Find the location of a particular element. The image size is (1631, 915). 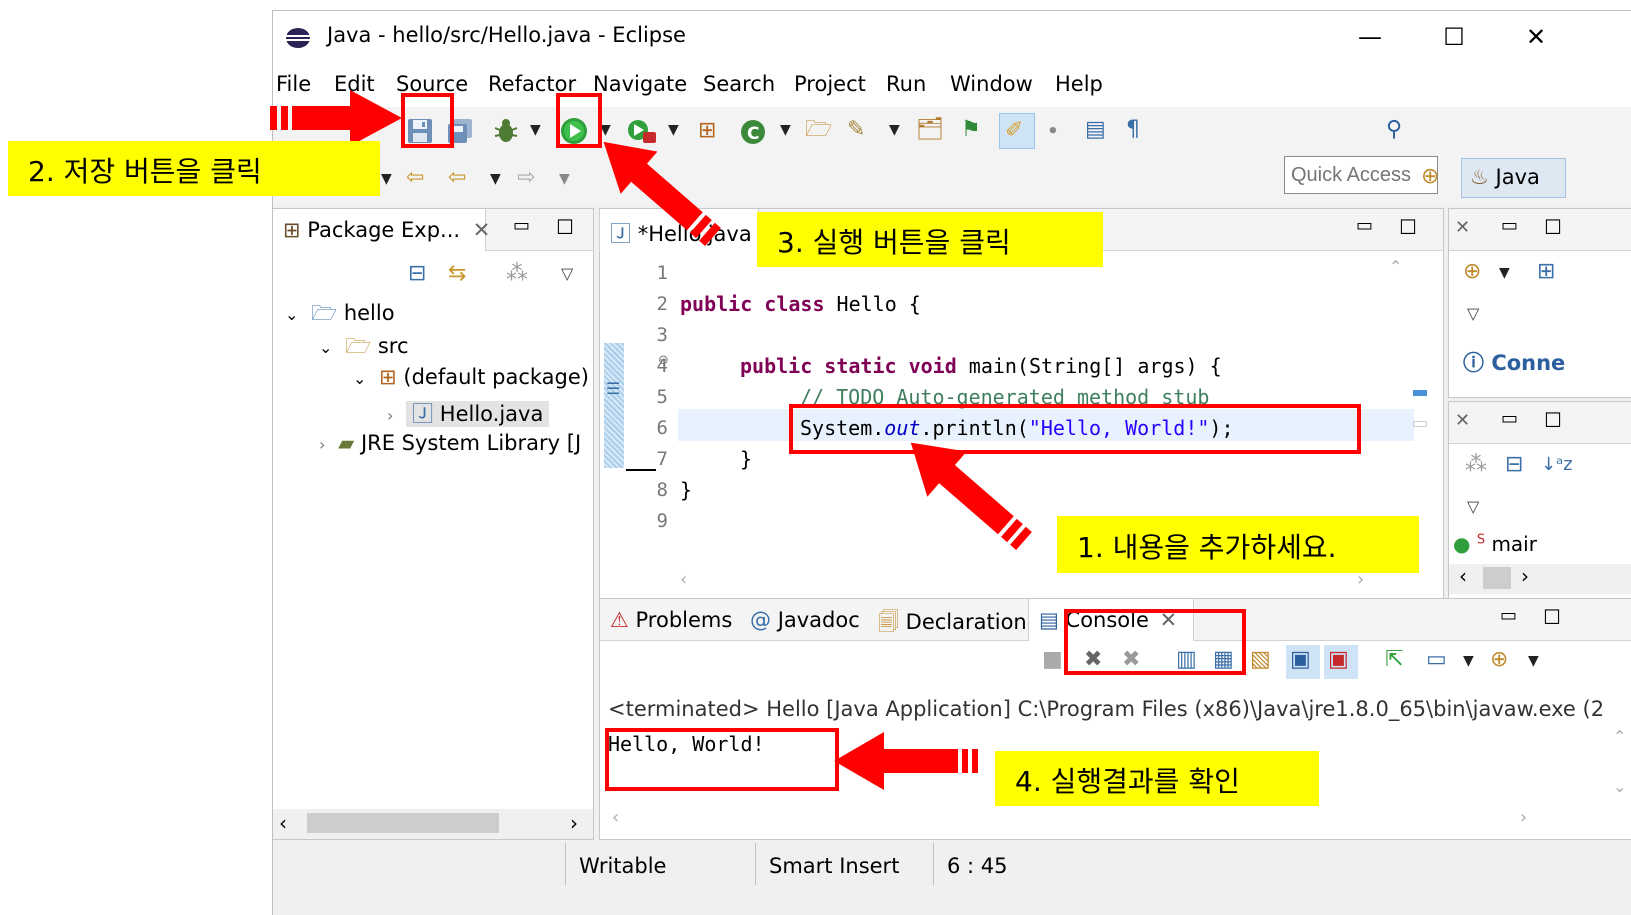

annotation-step-3: 3. 실행 버튼을 클릭 is located at coordinates (930, 239).